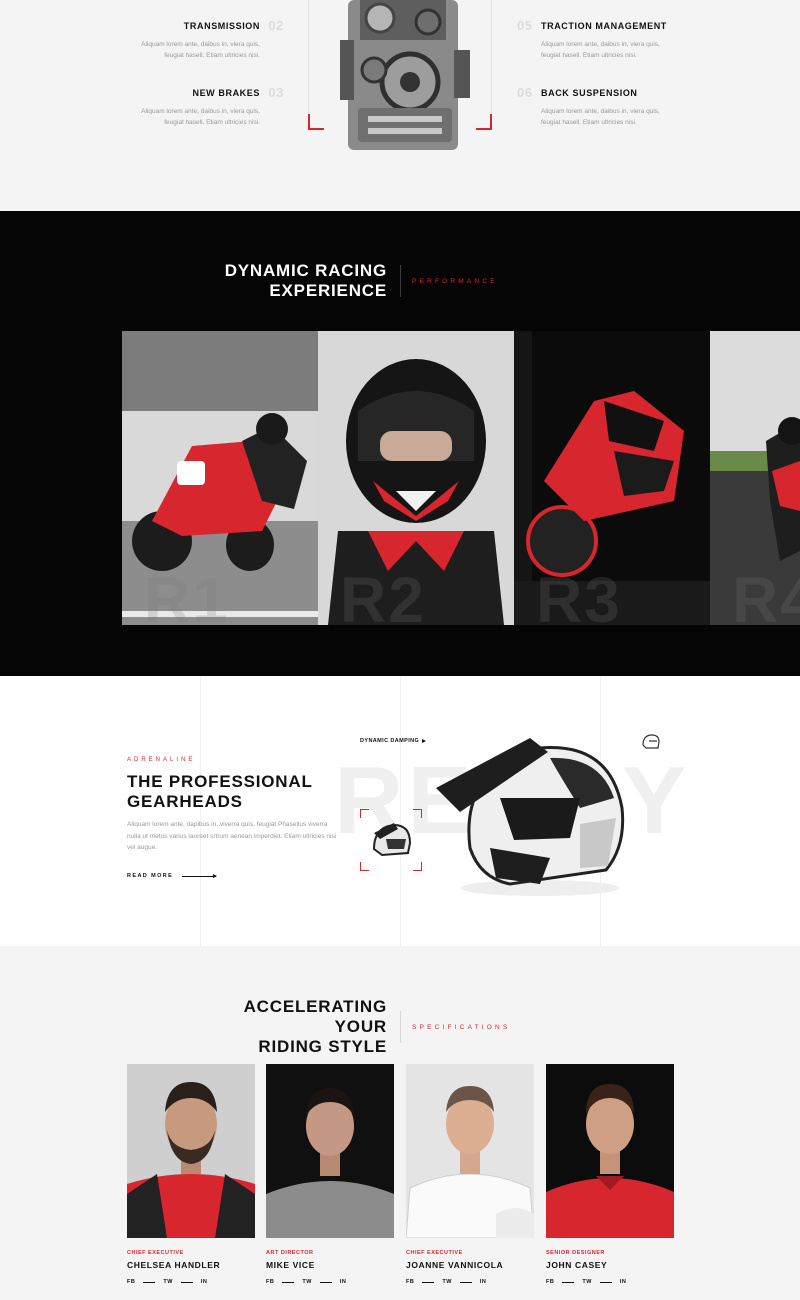  What do you see at coordinates (575, 1253) in the screenshot?
I see `member-role: SENIOR DESIGNER` at bounding box center [575, 1253].